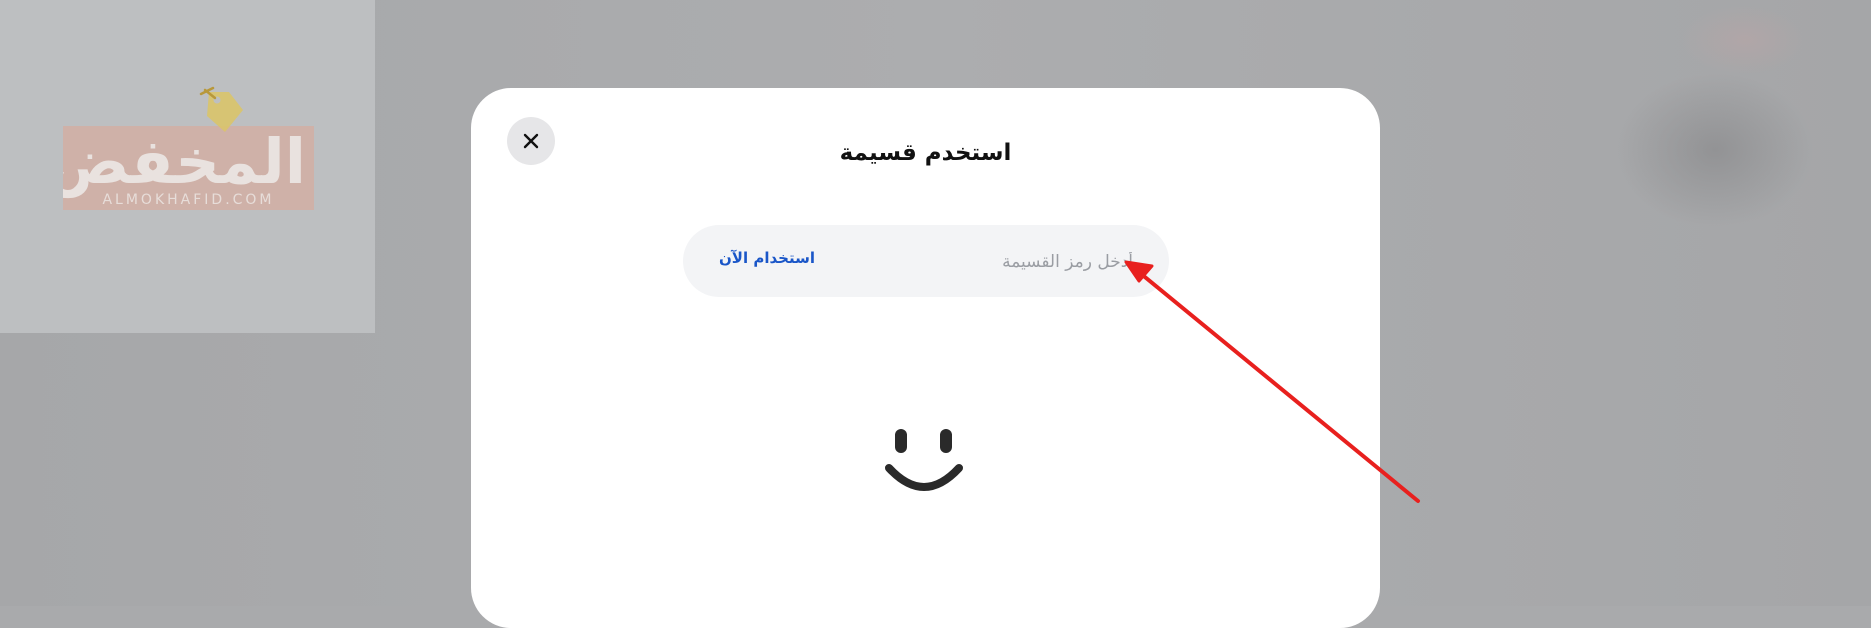 This screenshot has height=628, width=1871. What do you see at coordinates (188, 200) in the screenshot?
I see `logo-domain-text: ALMOKHAFID.COM` at bounding box center [188, 200].